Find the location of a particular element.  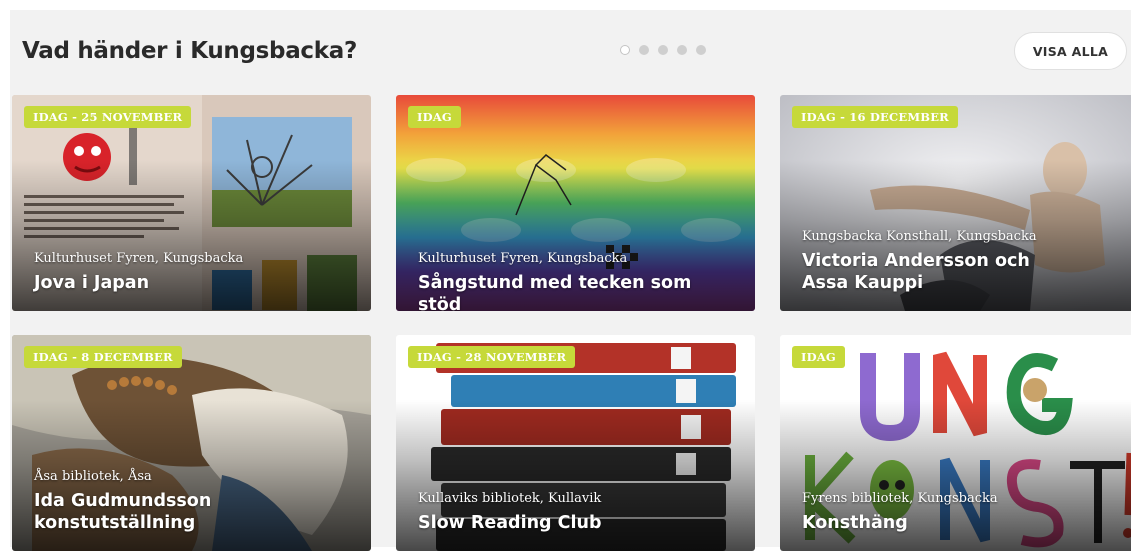

section-heading: Vad händer i Kungsbacka? is located at coordinates (190, 51).